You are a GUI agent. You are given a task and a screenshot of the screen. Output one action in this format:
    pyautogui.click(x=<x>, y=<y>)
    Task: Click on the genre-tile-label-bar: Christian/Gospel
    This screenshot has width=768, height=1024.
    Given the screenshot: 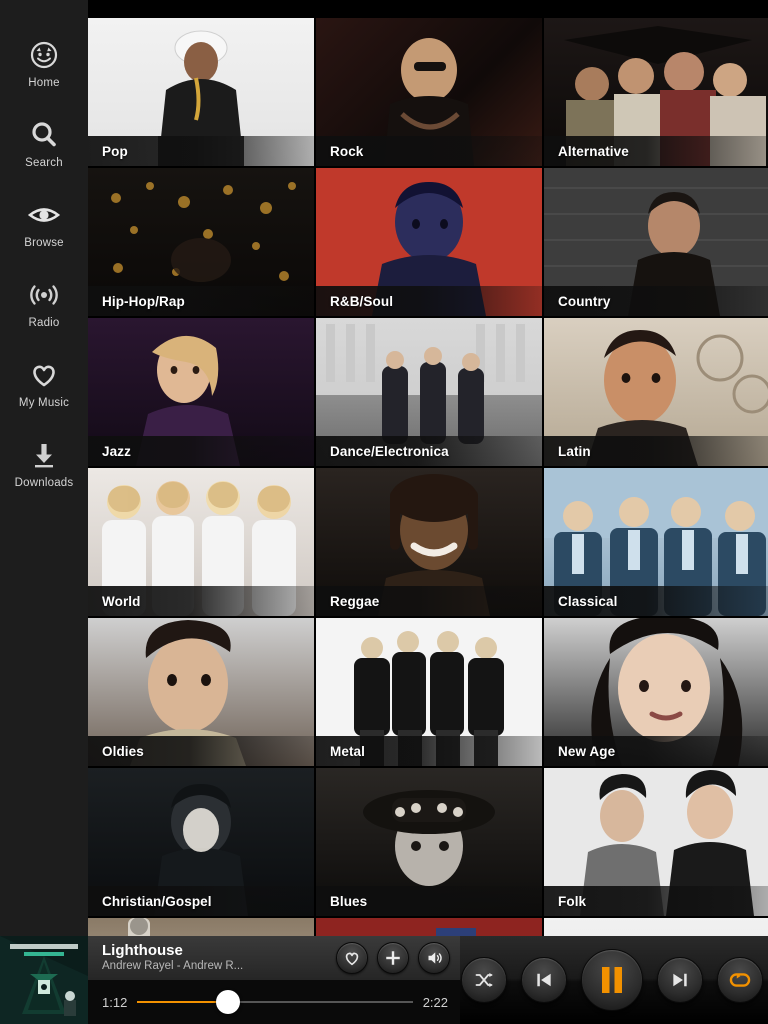 What is the action you would take?
    pyautogui.click(x=201, y=901)
    